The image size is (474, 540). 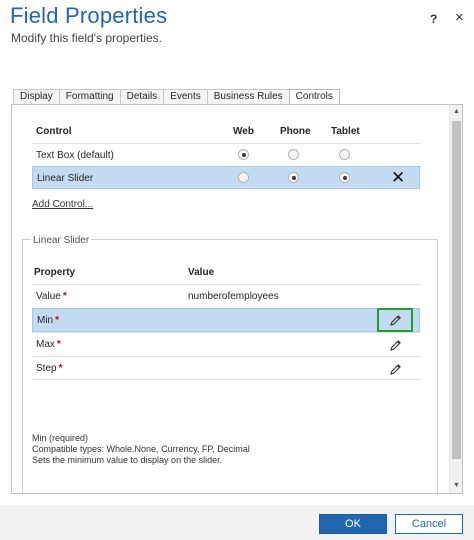 What do you see at coordinates (226, 320) in the screenshot?
I see `property-row-min: Min *` at bounding box center [226, 320].